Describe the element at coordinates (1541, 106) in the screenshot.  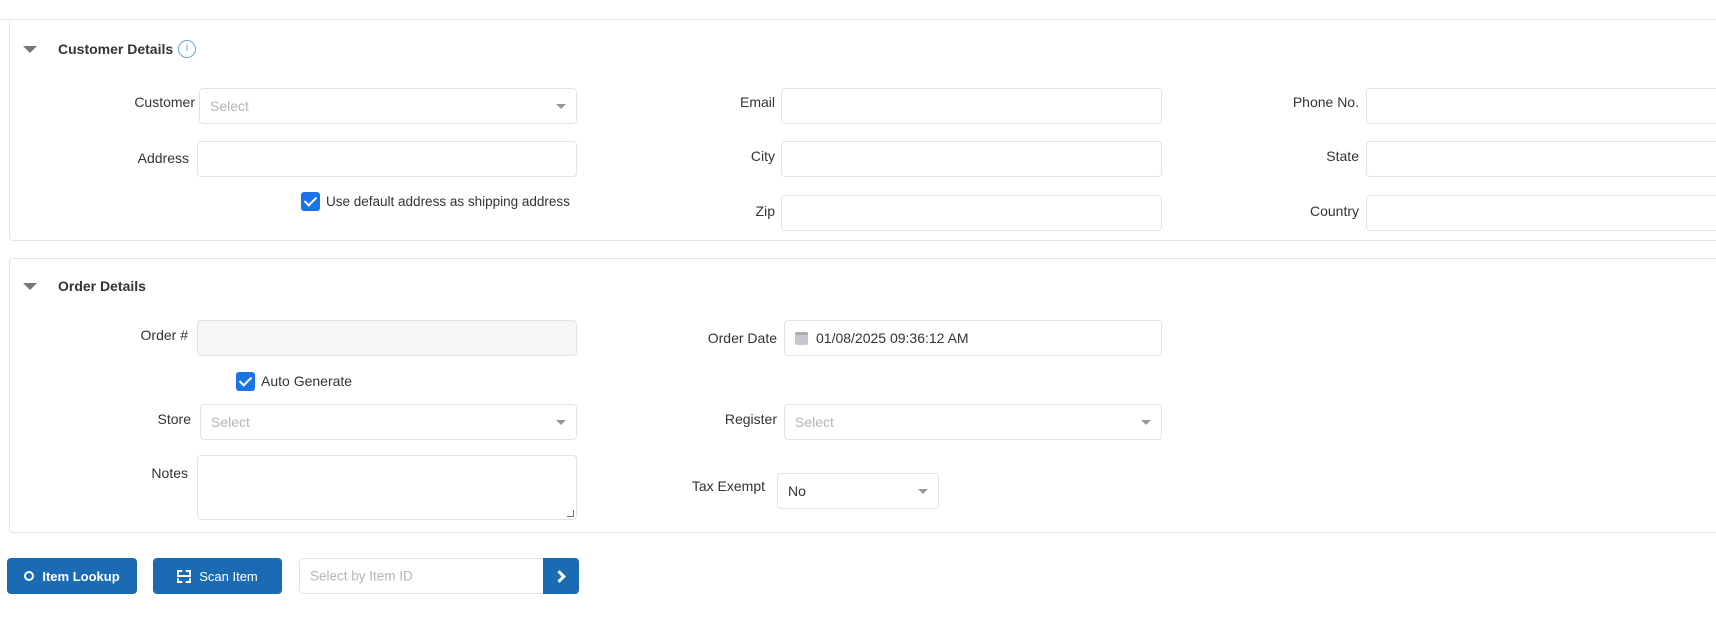
I see `phone-input` at that location.